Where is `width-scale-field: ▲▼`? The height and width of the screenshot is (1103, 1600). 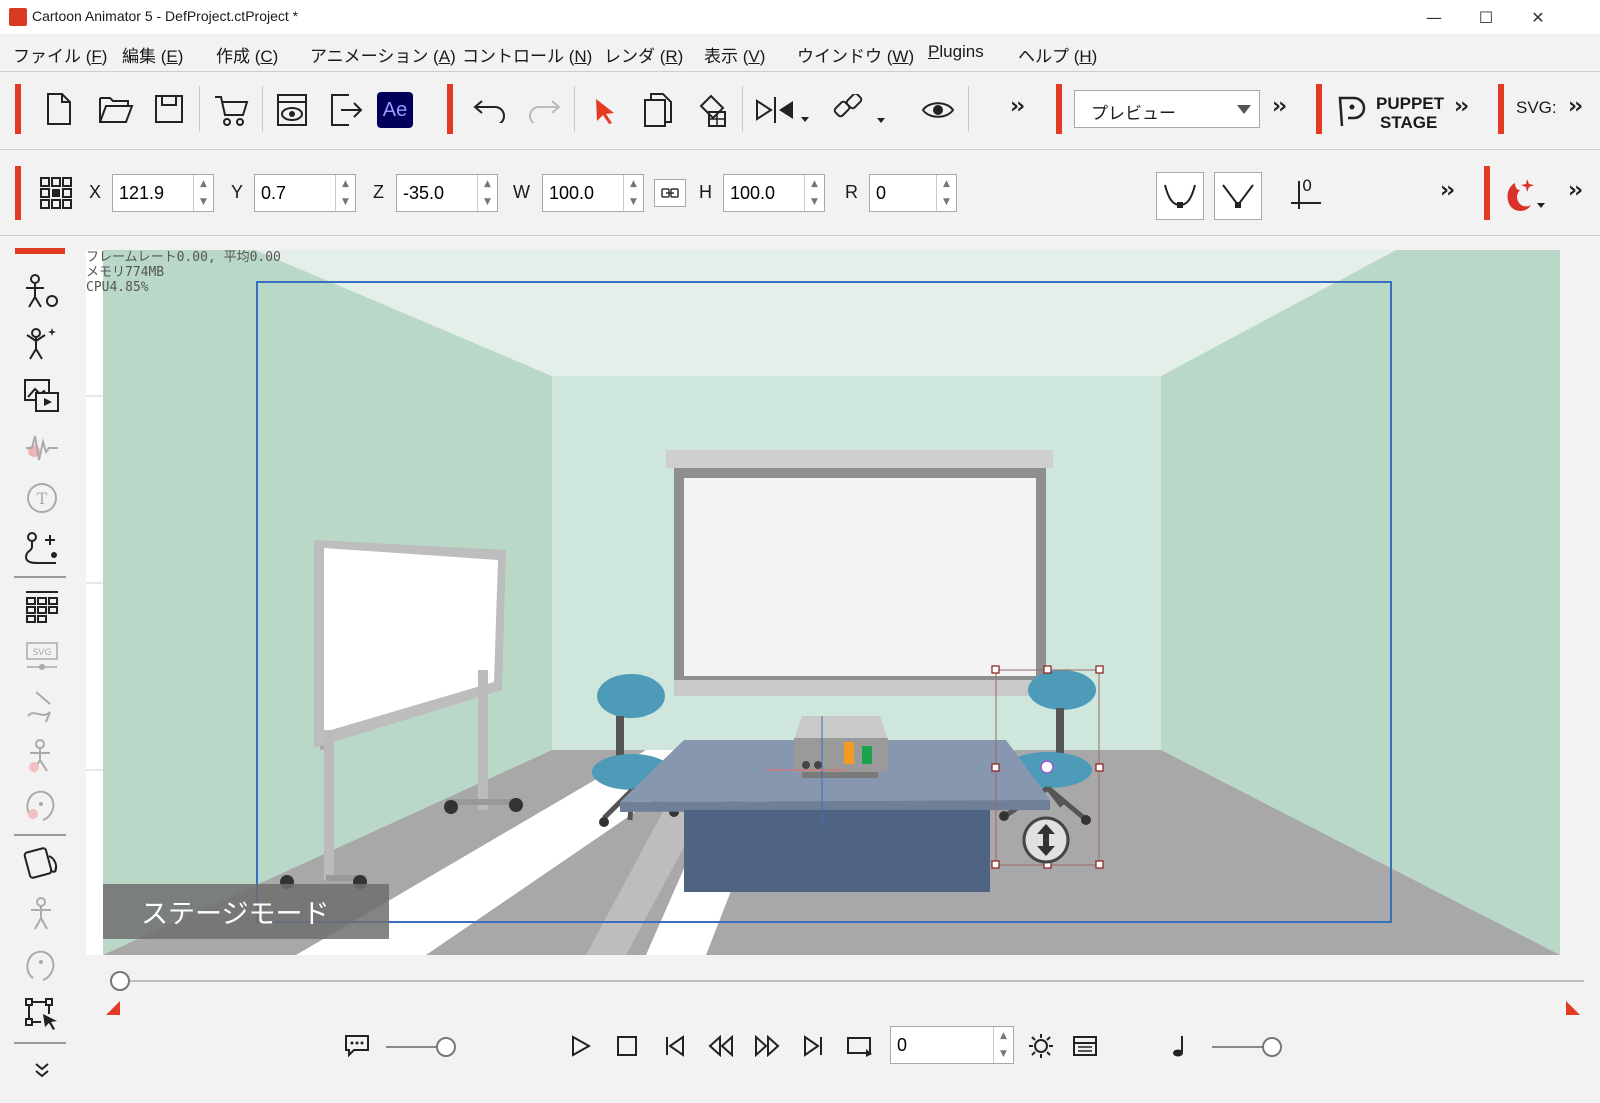
width-scale-field: ▲▼ is located at coordinates (593, 193).